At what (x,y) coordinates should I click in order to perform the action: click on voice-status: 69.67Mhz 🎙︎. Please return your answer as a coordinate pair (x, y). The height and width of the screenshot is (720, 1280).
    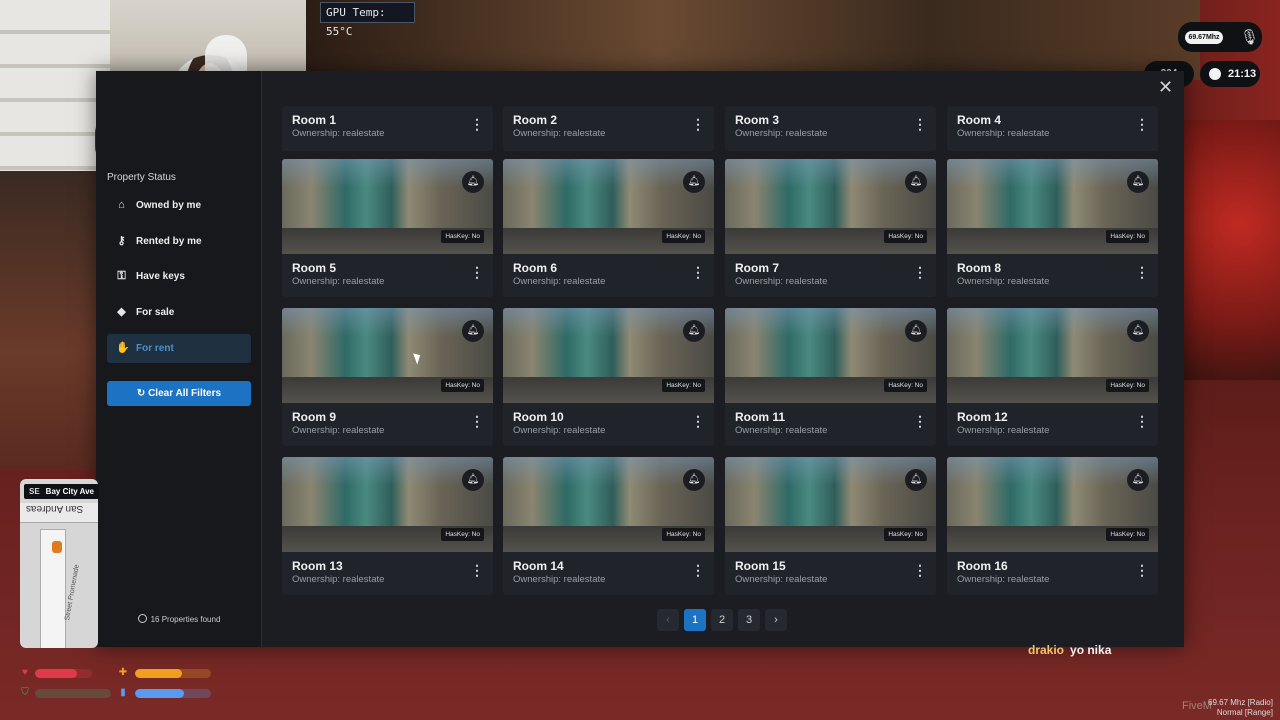
    Looking at the image, I should click on (1220, 37).